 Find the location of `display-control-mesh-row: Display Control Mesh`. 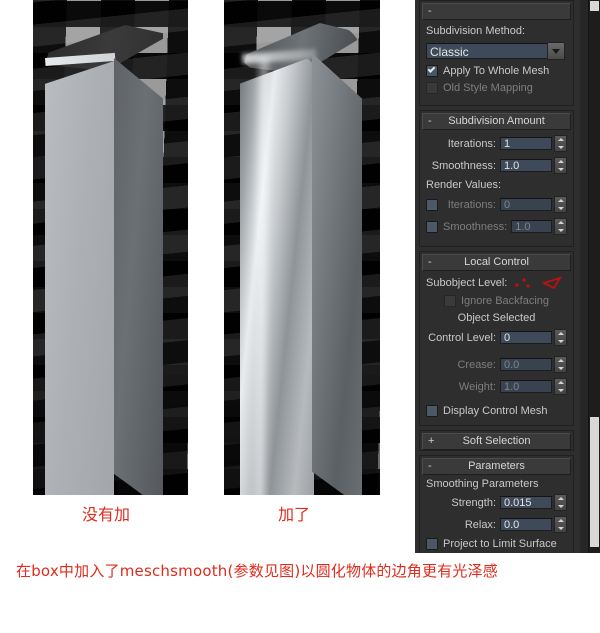

display-control-mesh-row: Display Control Mesh is located at coordinates (496, 411).